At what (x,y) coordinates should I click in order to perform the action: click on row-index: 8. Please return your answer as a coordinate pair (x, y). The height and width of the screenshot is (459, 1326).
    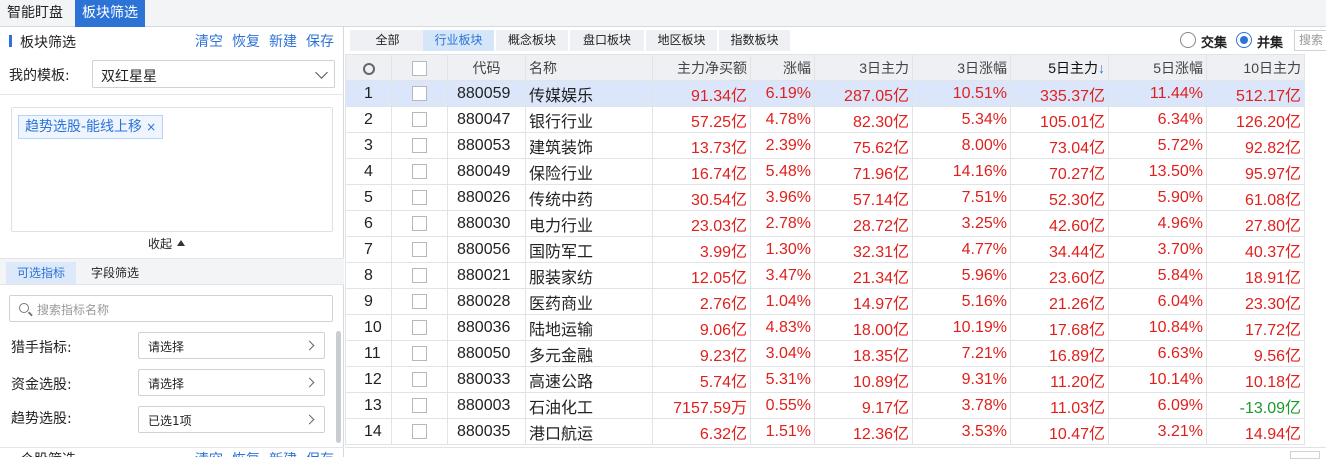
    Looking at the image, I should click on (368, 275).